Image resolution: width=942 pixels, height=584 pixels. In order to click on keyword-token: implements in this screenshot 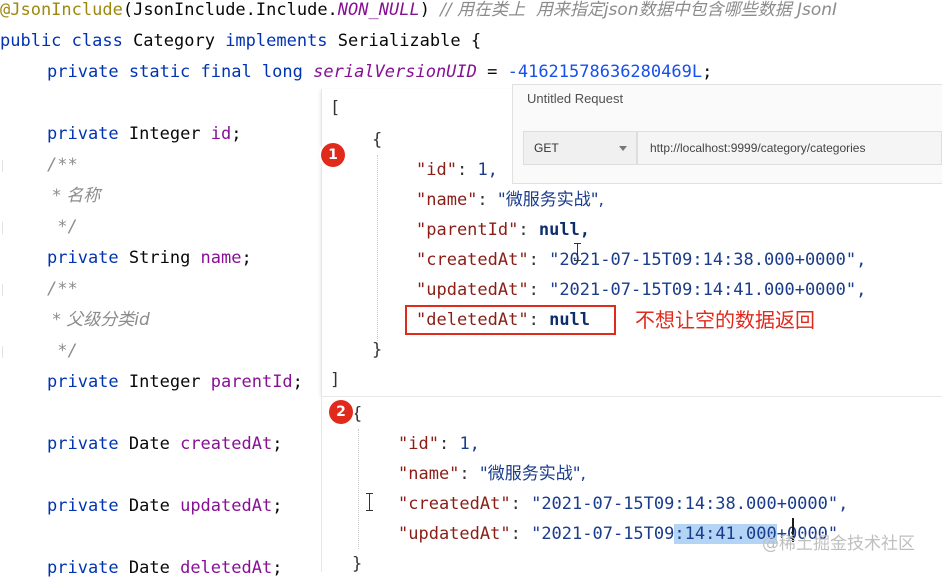, I will do `click(276, 41)`.